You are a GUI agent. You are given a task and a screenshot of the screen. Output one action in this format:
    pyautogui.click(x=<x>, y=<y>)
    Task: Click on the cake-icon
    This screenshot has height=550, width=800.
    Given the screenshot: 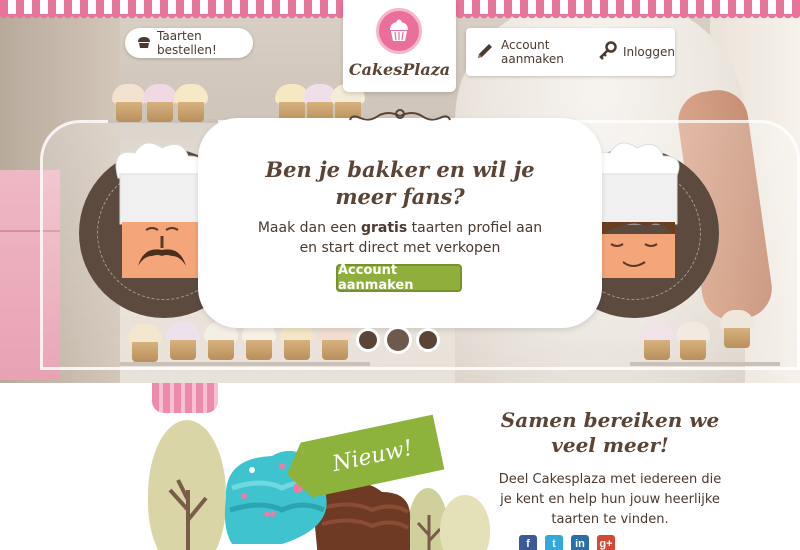 What is the action you would take?
    pyautogui.click(x=144, y=43)
    